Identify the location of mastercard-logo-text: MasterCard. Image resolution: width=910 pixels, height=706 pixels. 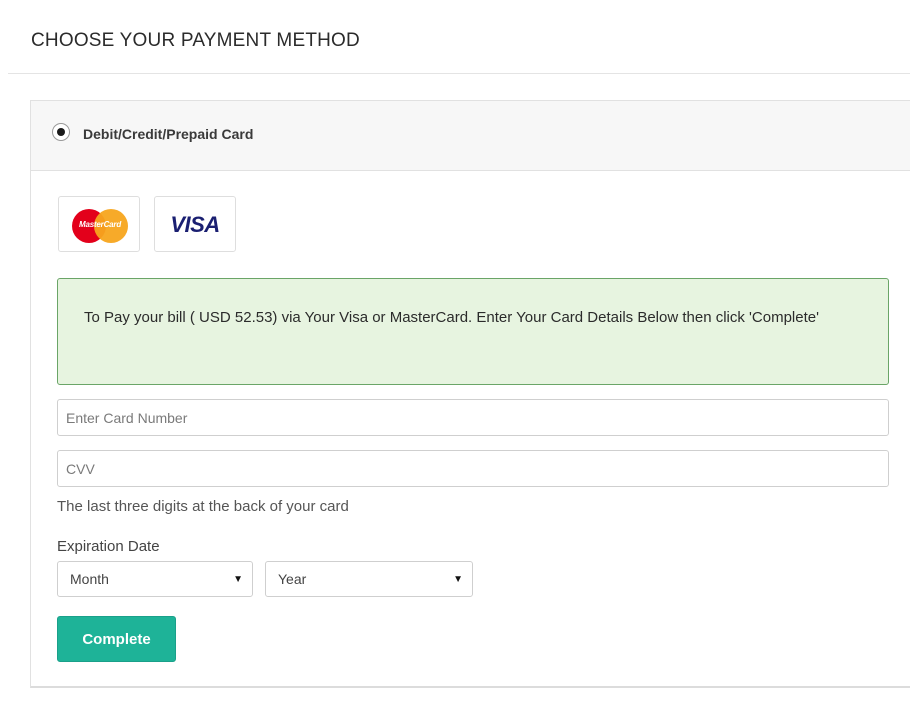
(100, 224).